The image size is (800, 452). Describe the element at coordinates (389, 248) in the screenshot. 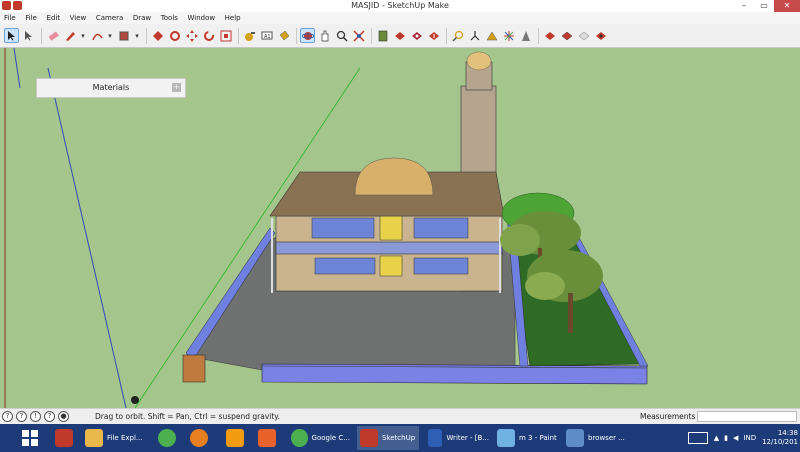

I see `balcony-band` at that location.